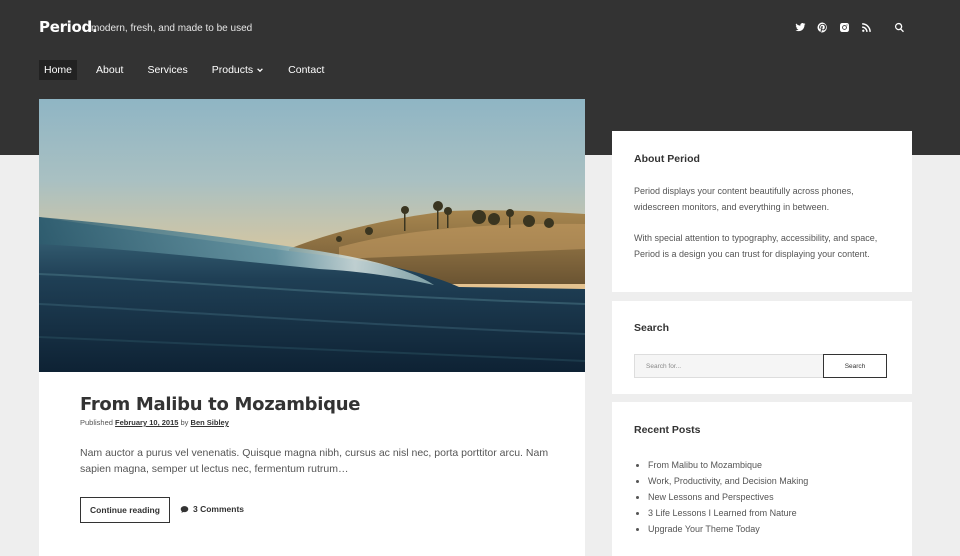  I want to click on chevron-down-icon, so click(260, 70).